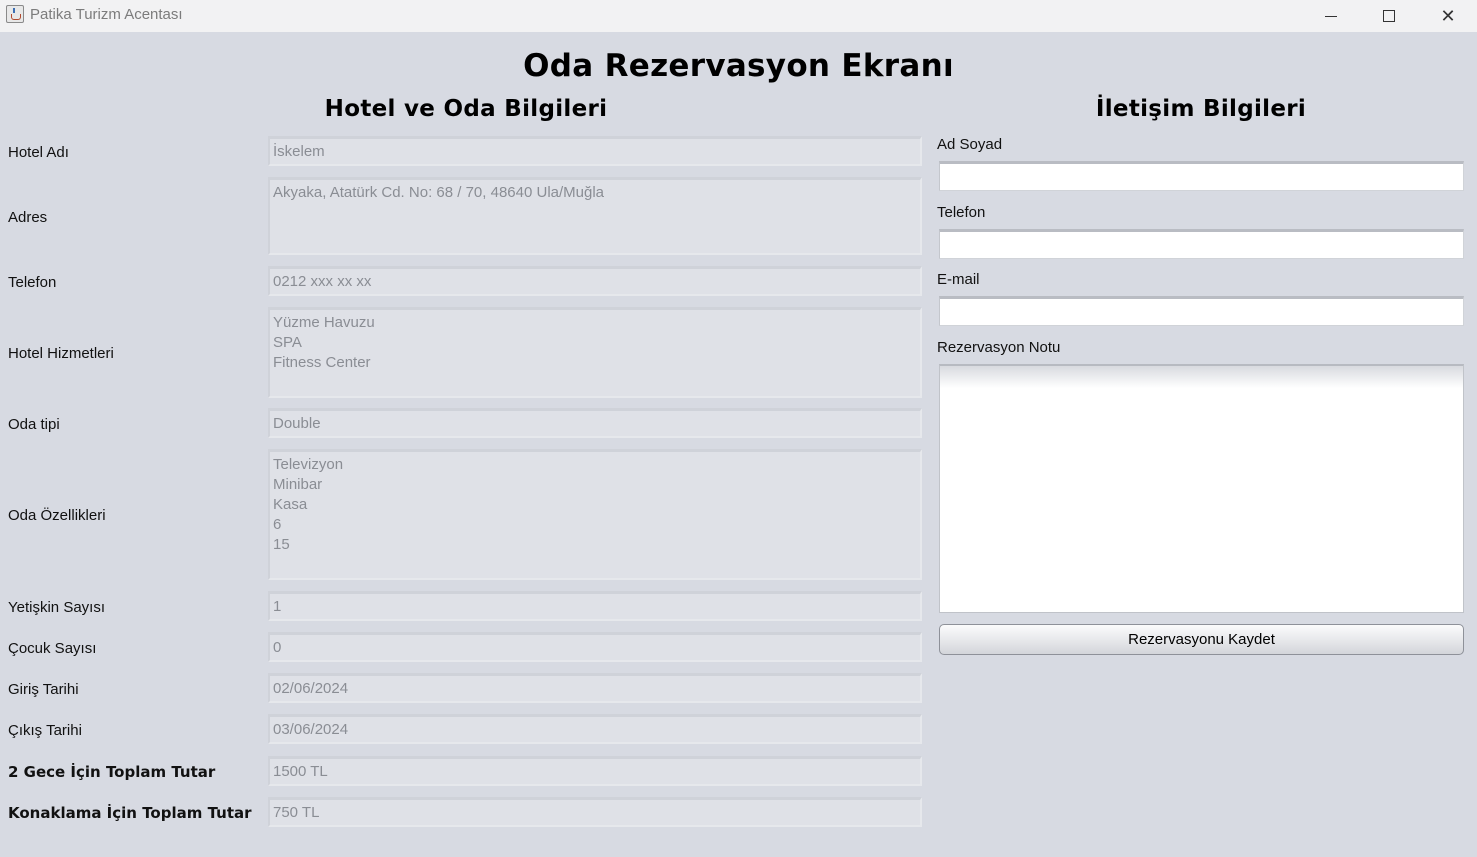 The height and width of the screenshot is (857, 1477). Describe the element at coordinates (595, 514) in the screenshot. I see `room-features-field: Televizyon Minibar Kasa 6 15` at that location.